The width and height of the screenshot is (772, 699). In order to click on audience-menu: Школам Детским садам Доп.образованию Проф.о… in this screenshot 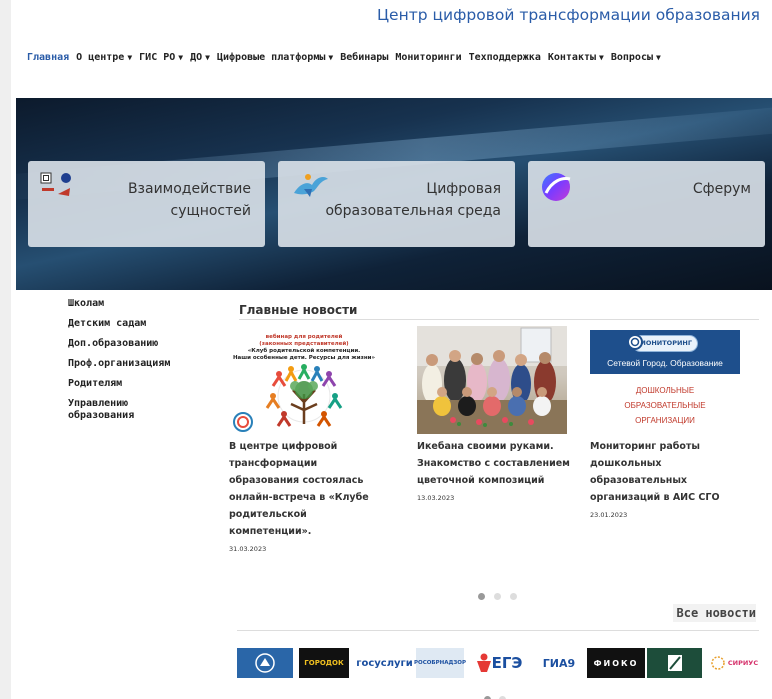, I will do `click(128, 364)`.